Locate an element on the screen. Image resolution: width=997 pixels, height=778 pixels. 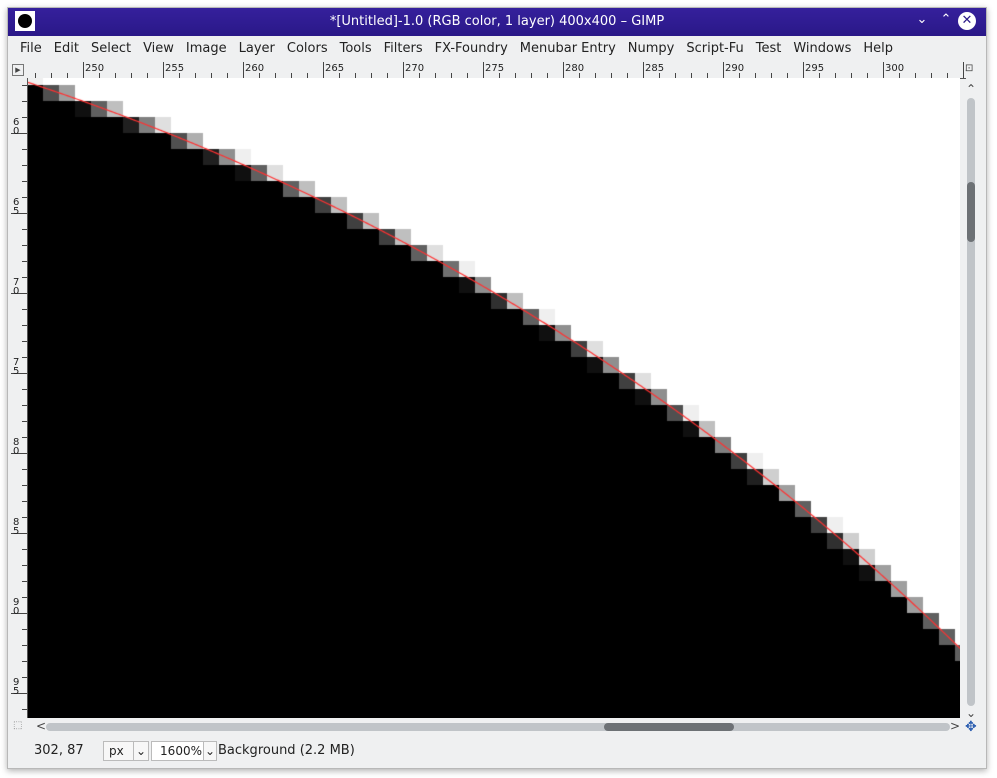
ruler-label: 260 is located at coordinates (255, 68).